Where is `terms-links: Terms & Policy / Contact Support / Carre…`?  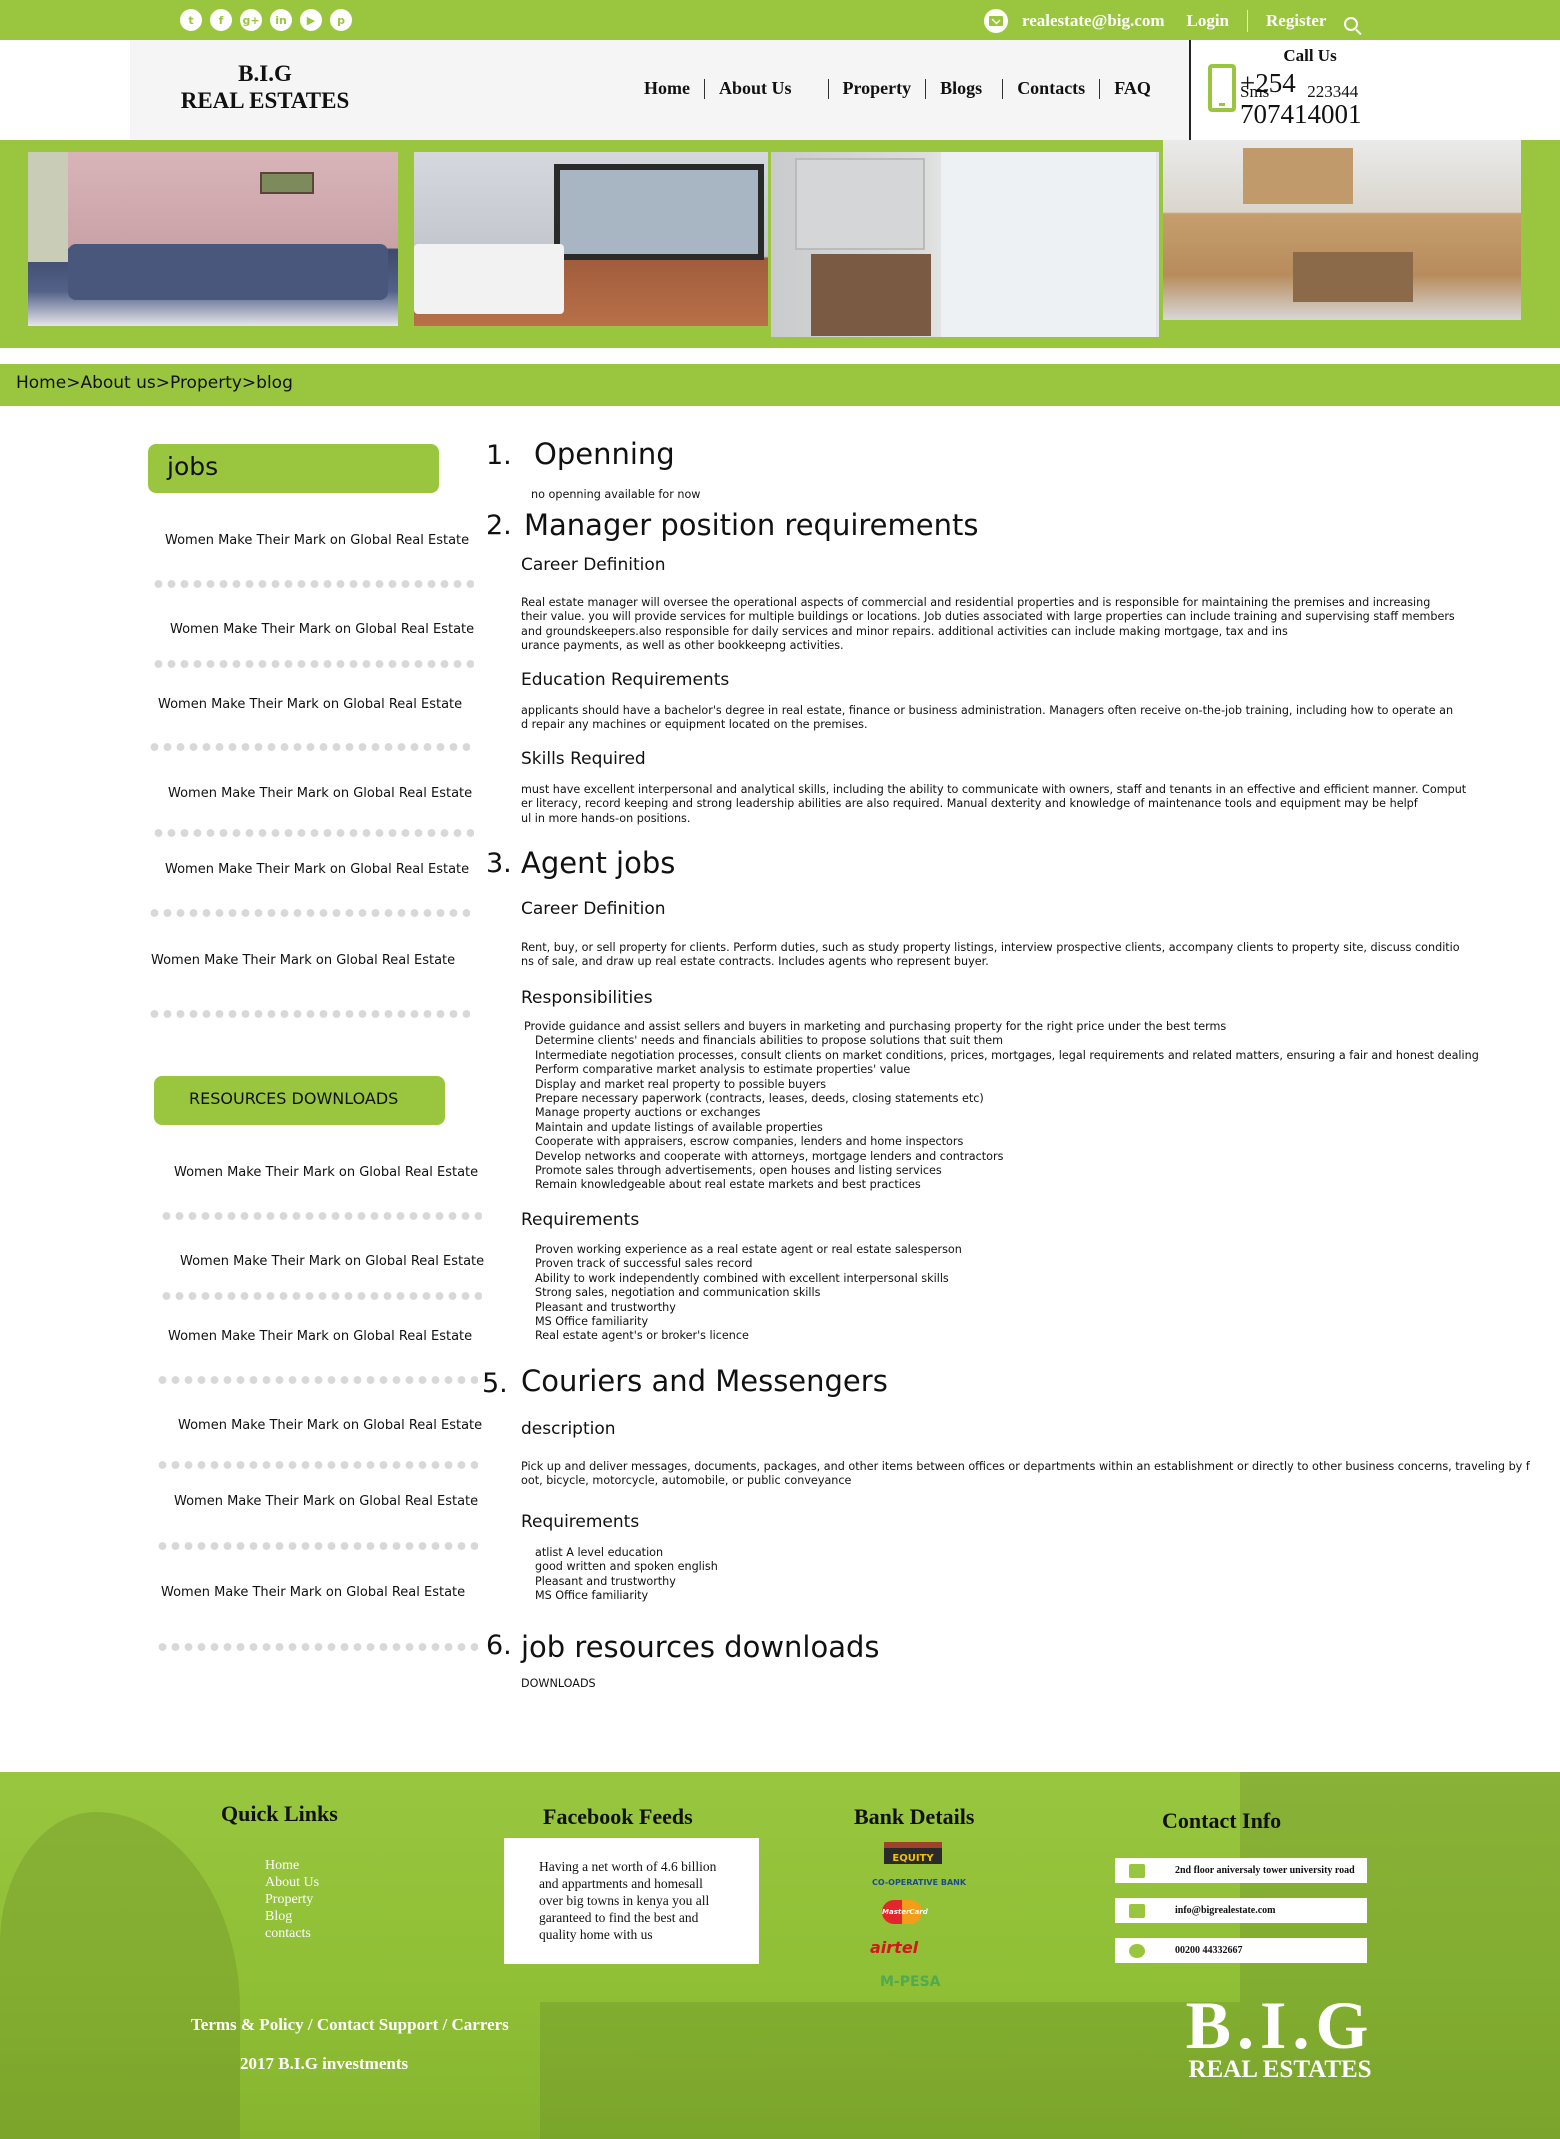
terms-links: Terms & Policy / Contact Support / Carre… is located at coordinates (350, 2025).